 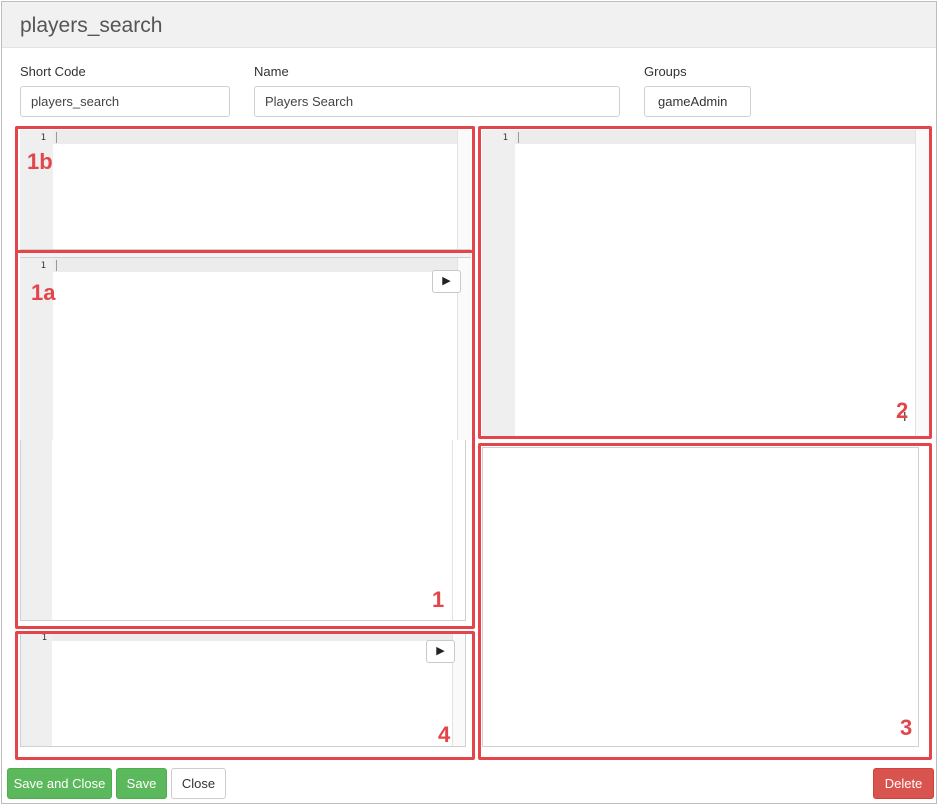 What do you see at coordinates (903, 783) in the screenshot?
I see `delete-button: Delete` at bounding box center [903, 783].